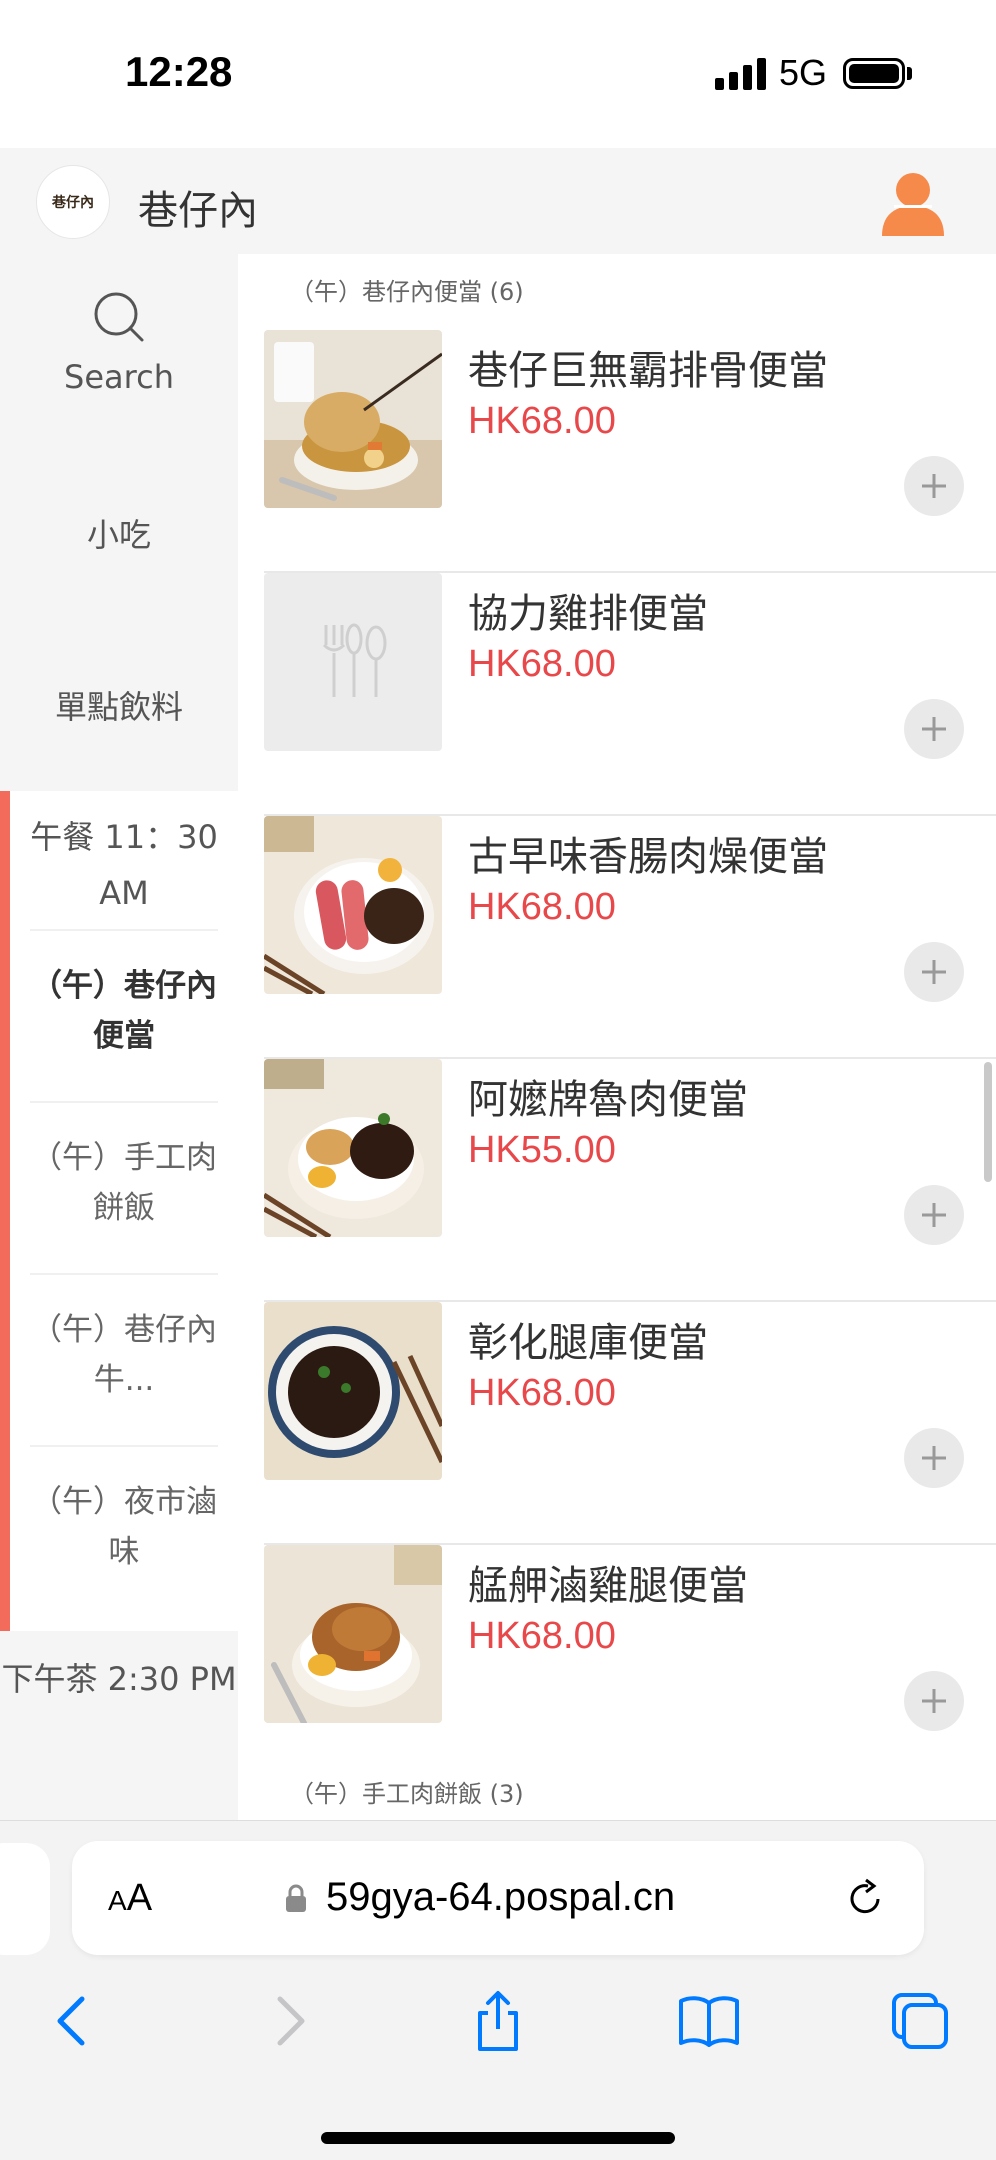 The width and height of the screenshot is (996, 2160). What do you see at coordinates (288, 2021) in the screenshot?
I see `forward-icon` at bounding box center [288, 2021].